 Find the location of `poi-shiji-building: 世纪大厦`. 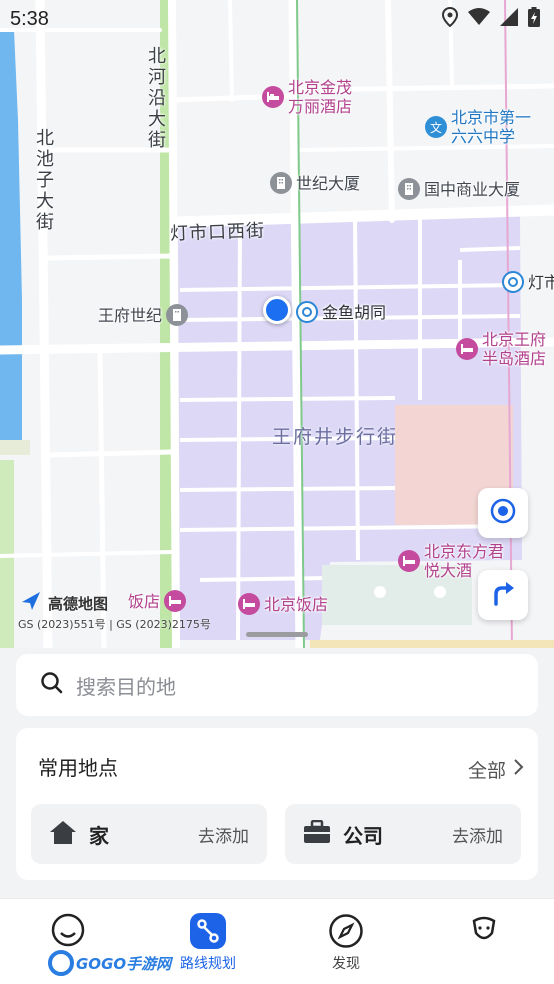

poi-shiji-building: 世纪大厦 is located at coordinates (315, 183).